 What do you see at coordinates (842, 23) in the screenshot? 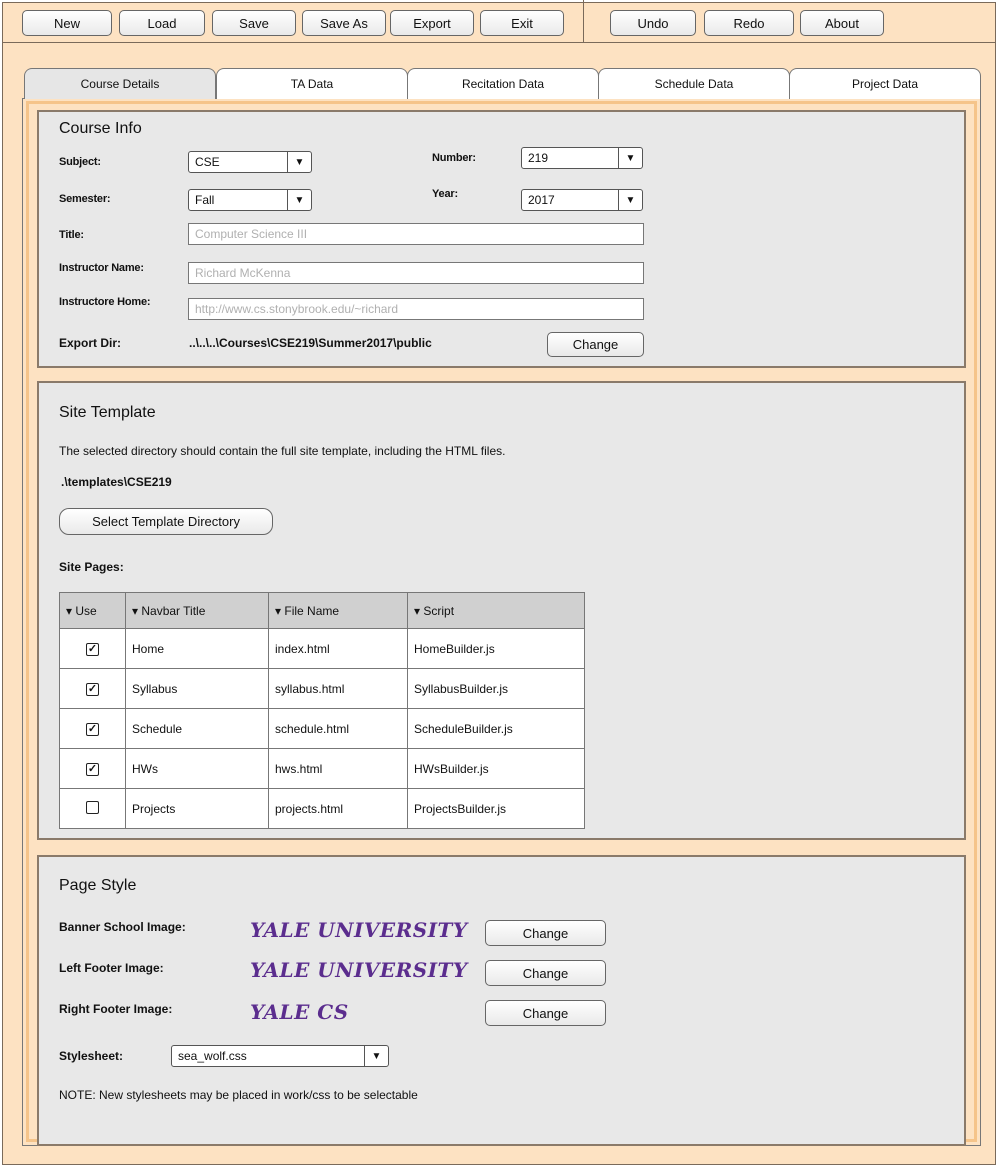
I see `about-button: About` at bounding box center [842, 23].